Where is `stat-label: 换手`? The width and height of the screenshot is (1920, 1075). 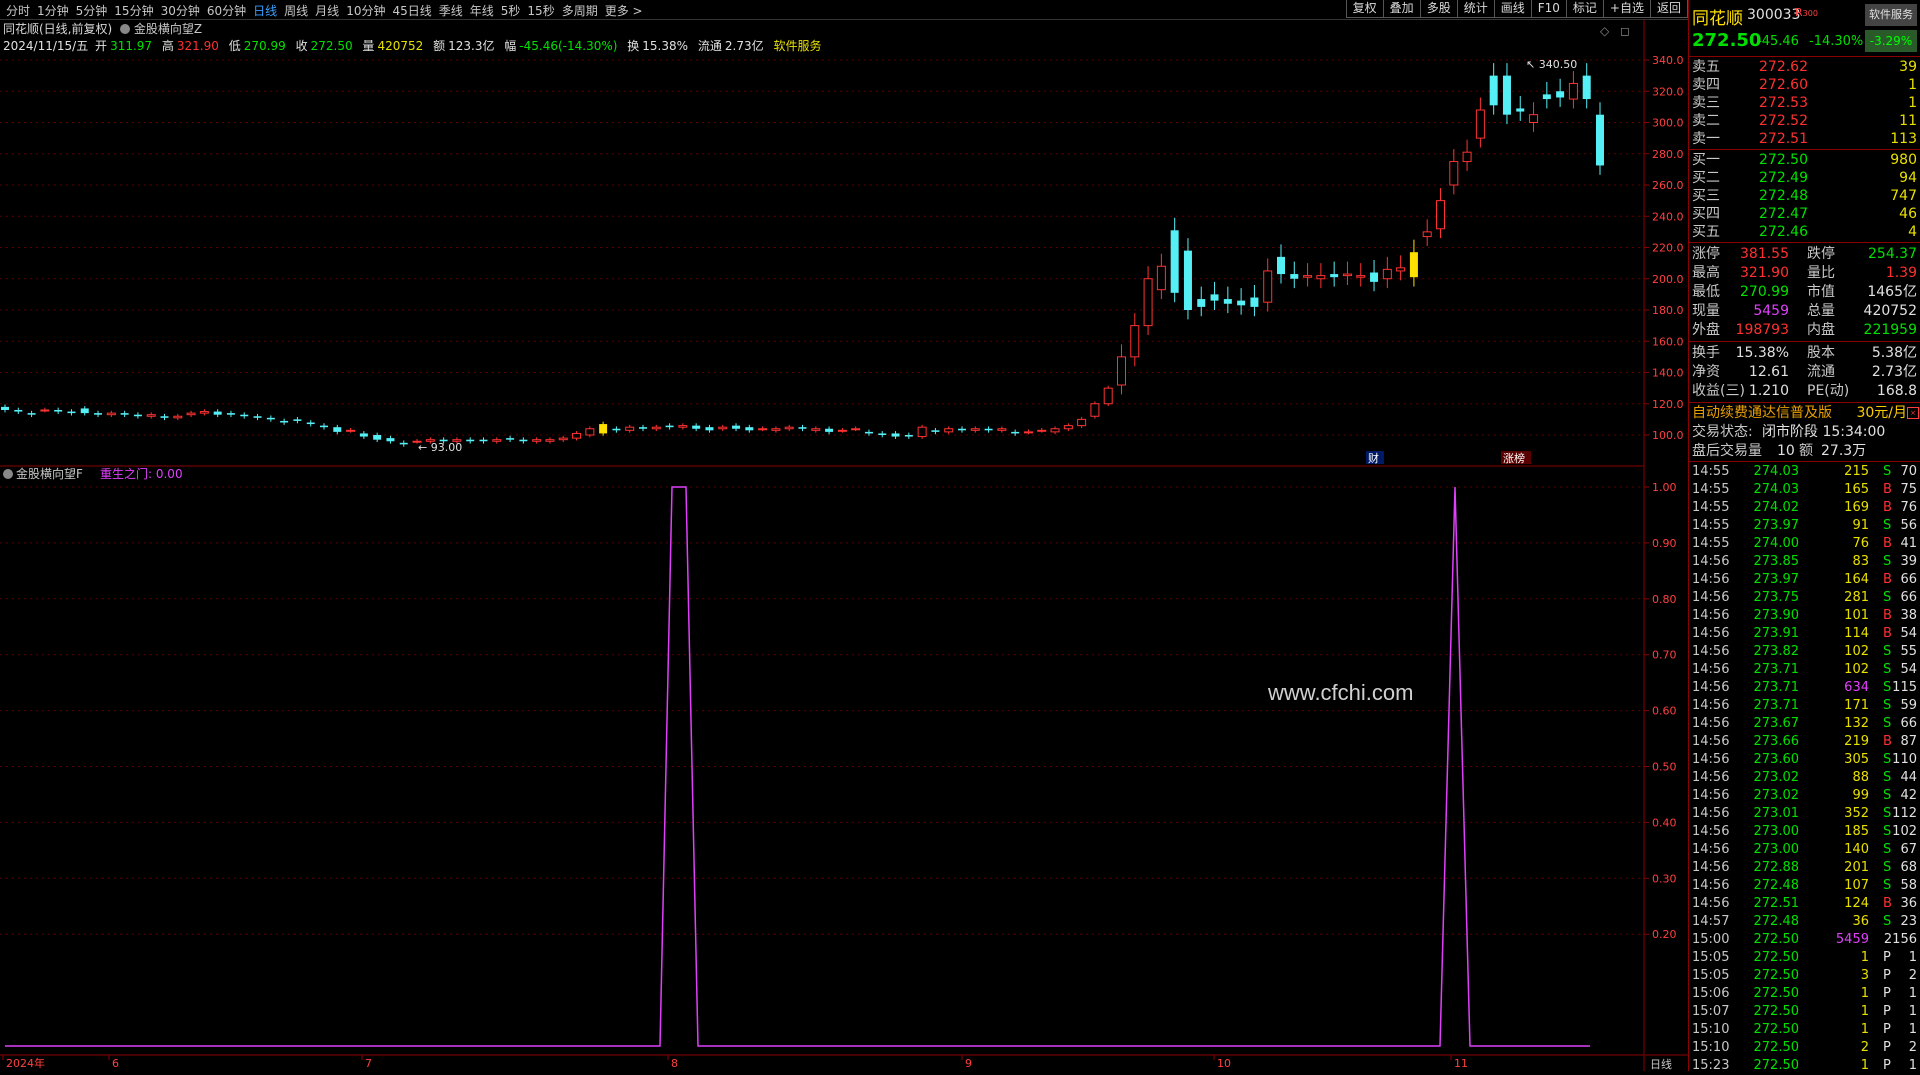 stat-label: 换手 is located at coordinates (1706, 353).